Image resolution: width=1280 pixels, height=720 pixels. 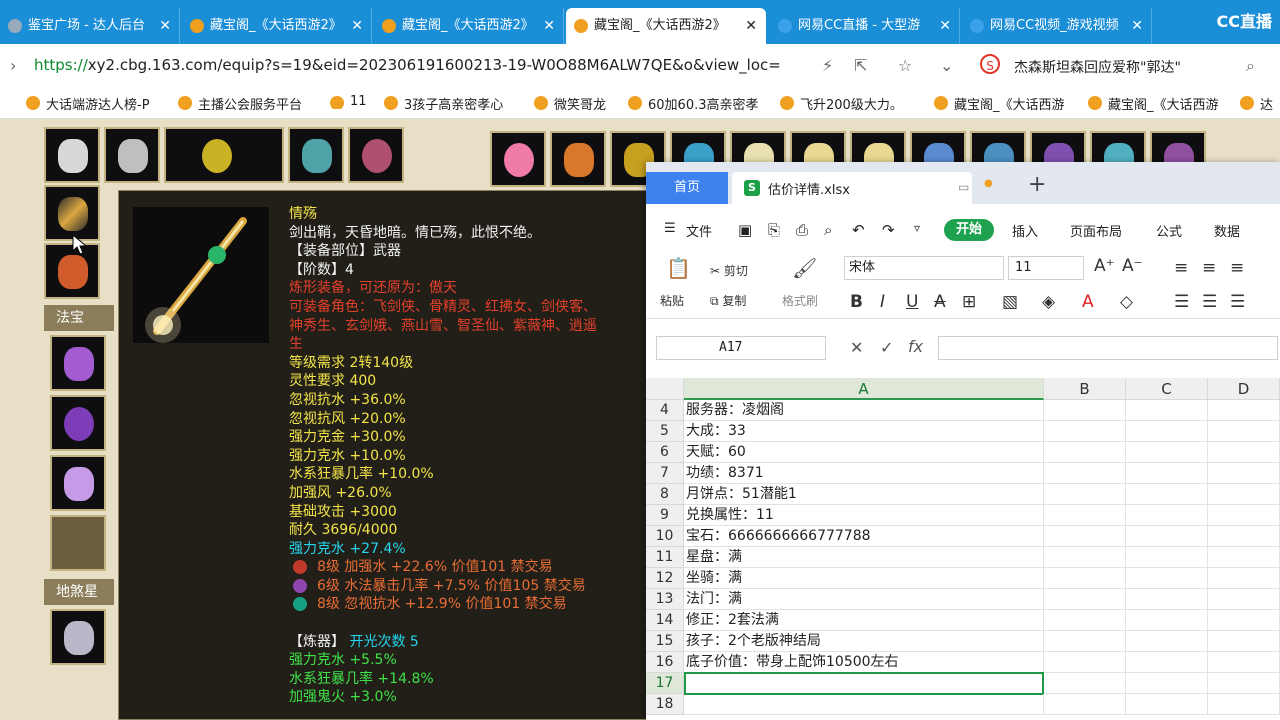 I want to click on font-size-select: 11, so click(x=1046, y=268).